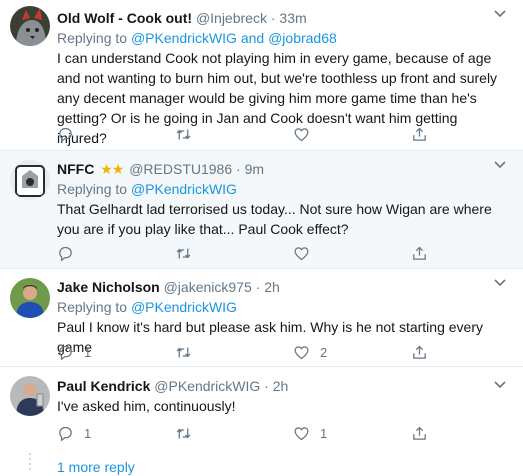  What do you see at coordinates (310, 433) in the screenshot?
I see `like-button: 1` at bounding box center [310, 433].